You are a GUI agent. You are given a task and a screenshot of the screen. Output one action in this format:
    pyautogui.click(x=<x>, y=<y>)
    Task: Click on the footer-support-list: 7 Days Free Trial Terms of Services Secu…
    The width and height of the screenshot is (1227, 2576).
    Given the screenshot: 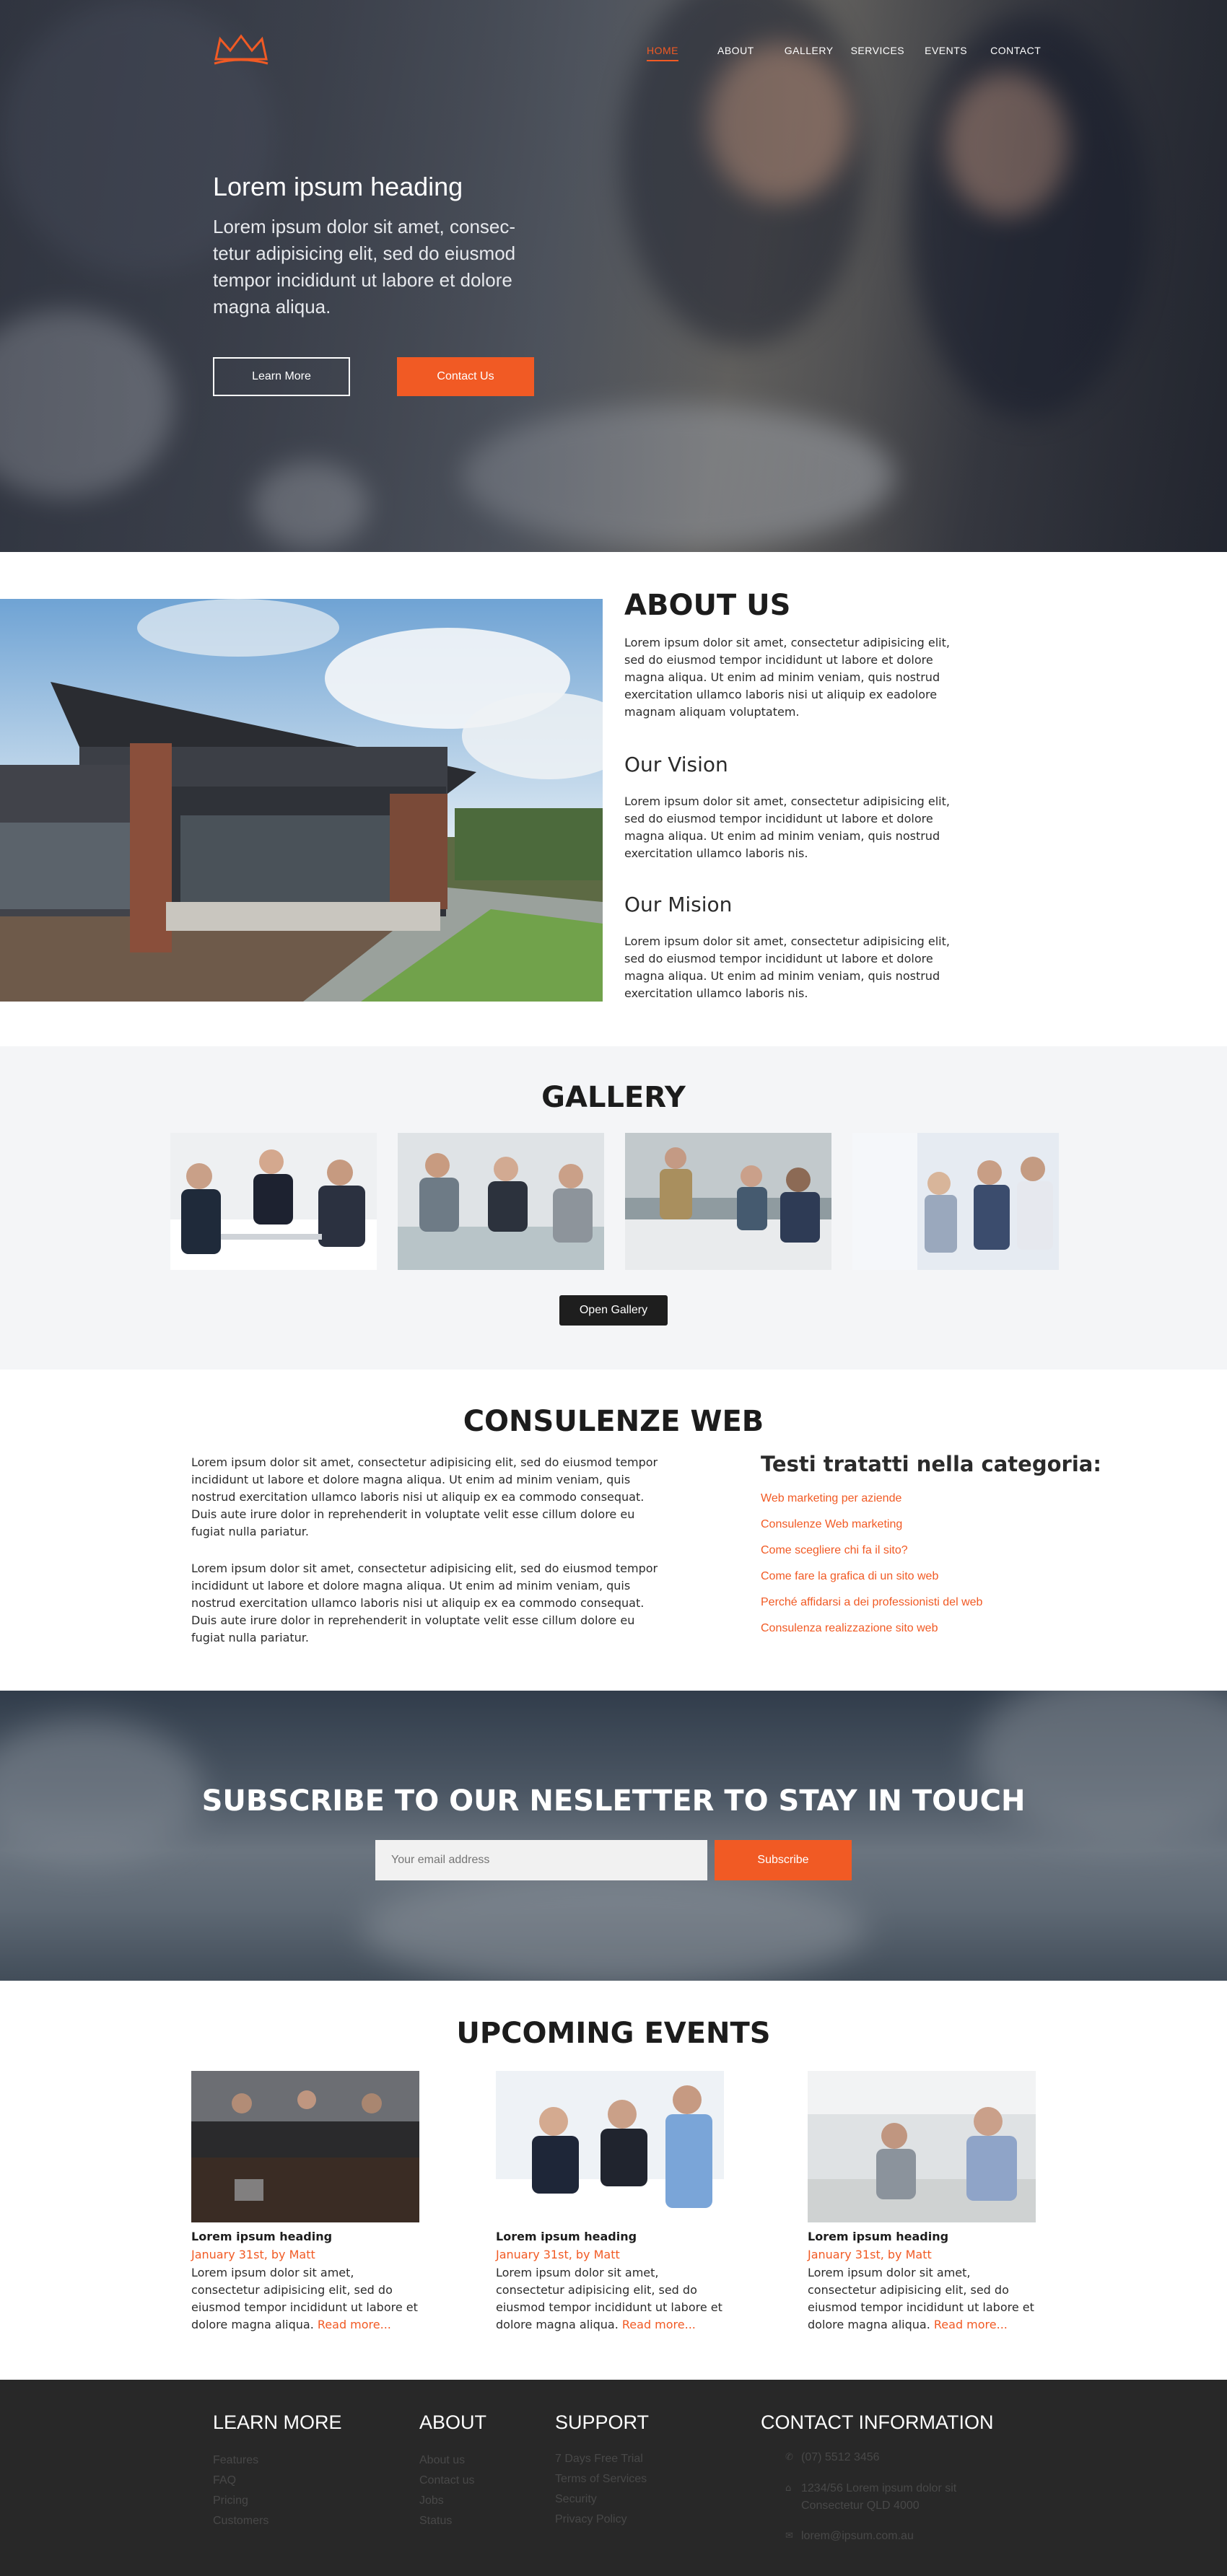 What is the action you would take?
    pyautogui.click(x=601, y=2489)
    